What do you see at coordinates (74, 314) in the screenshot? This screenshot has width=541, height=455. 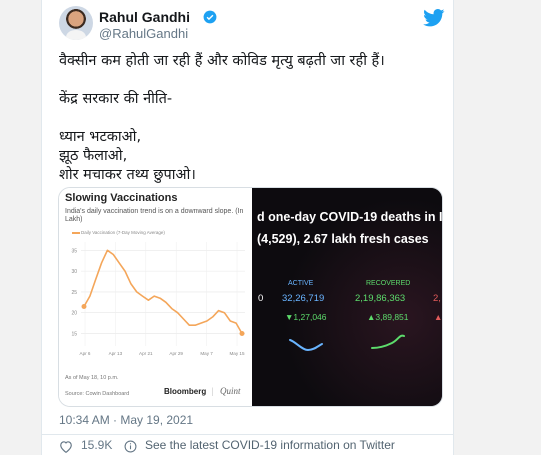 I see `y-tick-label: 20` at bounding box center [74, 314].